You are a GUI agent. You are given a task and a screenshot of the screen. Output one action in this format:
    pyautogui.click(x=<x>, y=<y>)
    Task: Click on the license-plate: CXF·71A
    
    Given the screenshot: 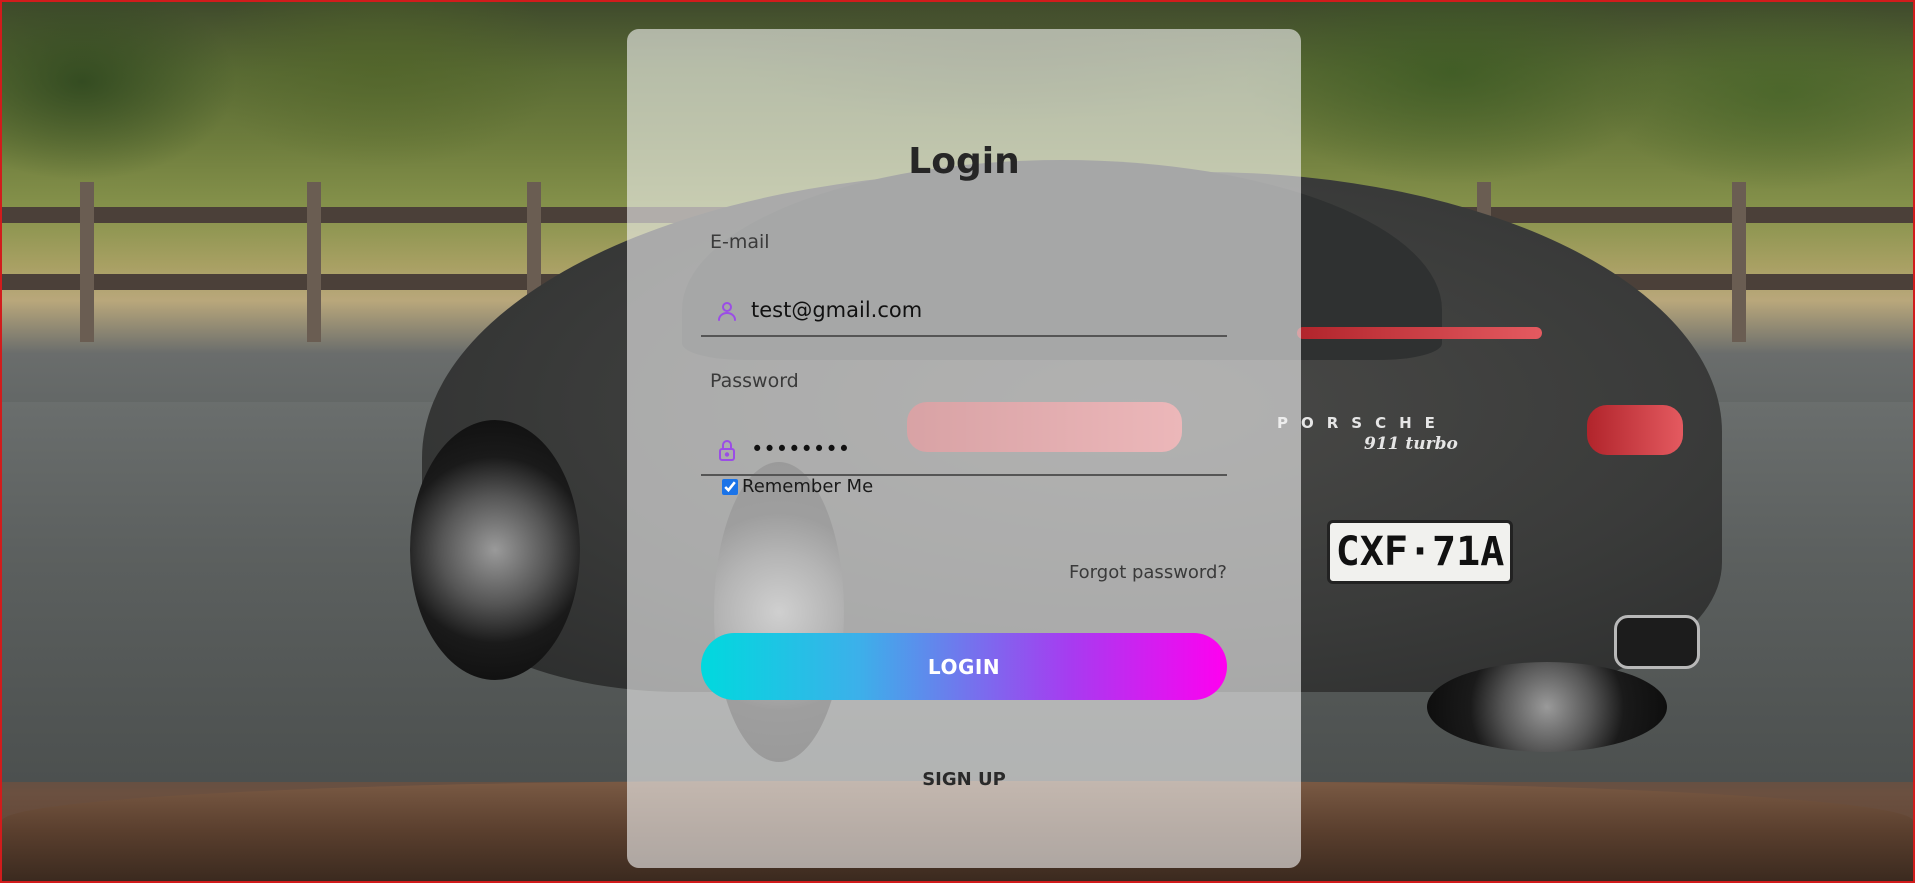 What is the action you would take?
    pyautogui.click(x=1420, y=552)
    